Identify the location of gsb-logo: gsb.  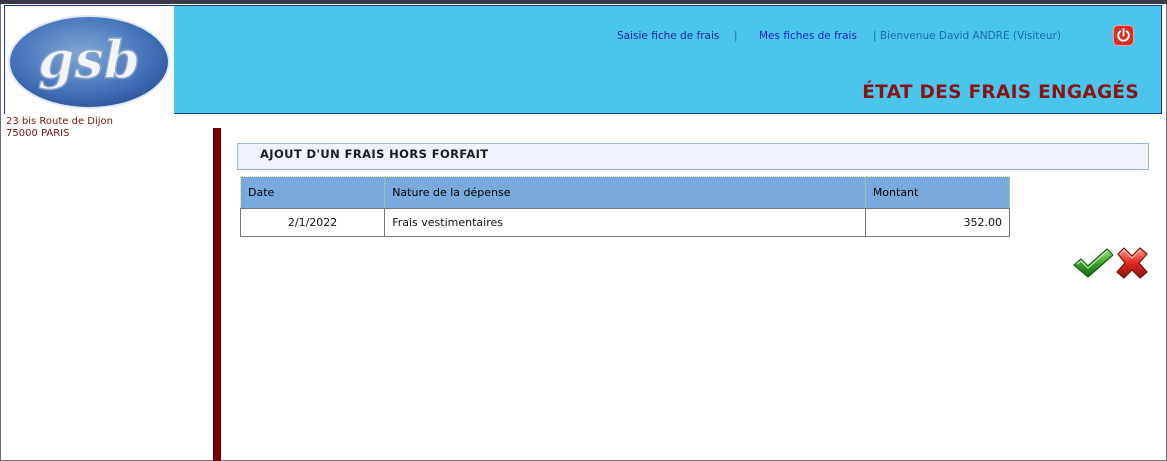
(89, 60).